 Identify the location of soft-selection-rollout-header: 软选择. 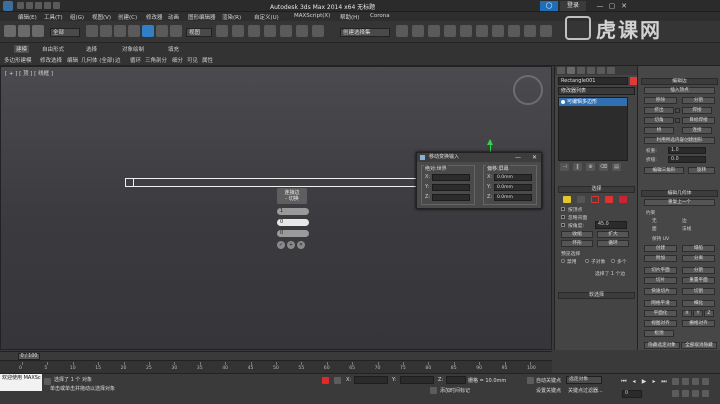
(596, 295).